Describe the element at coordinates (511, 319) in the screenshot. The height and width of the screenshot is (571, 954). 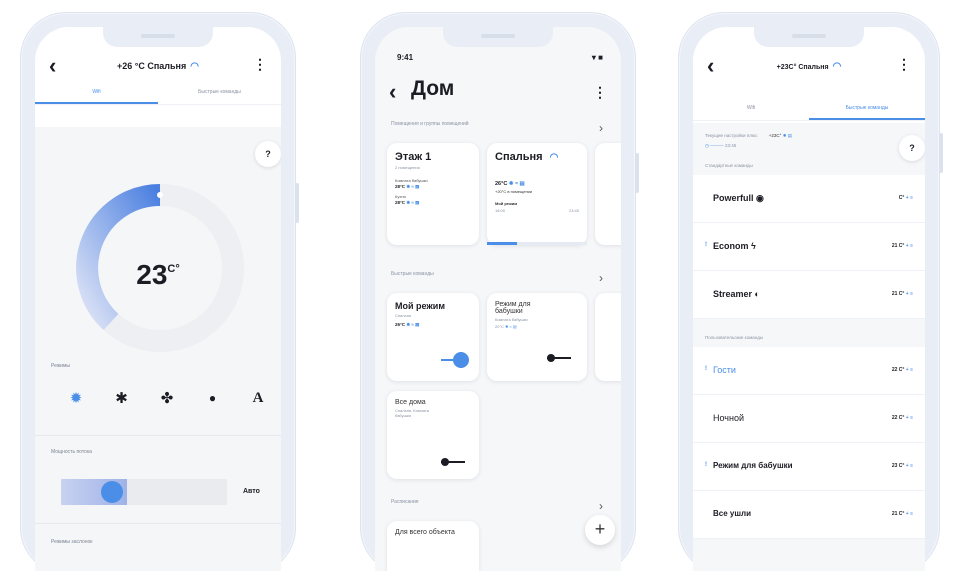
I see `granny-mode-sub: Комната бабушки` at that location.